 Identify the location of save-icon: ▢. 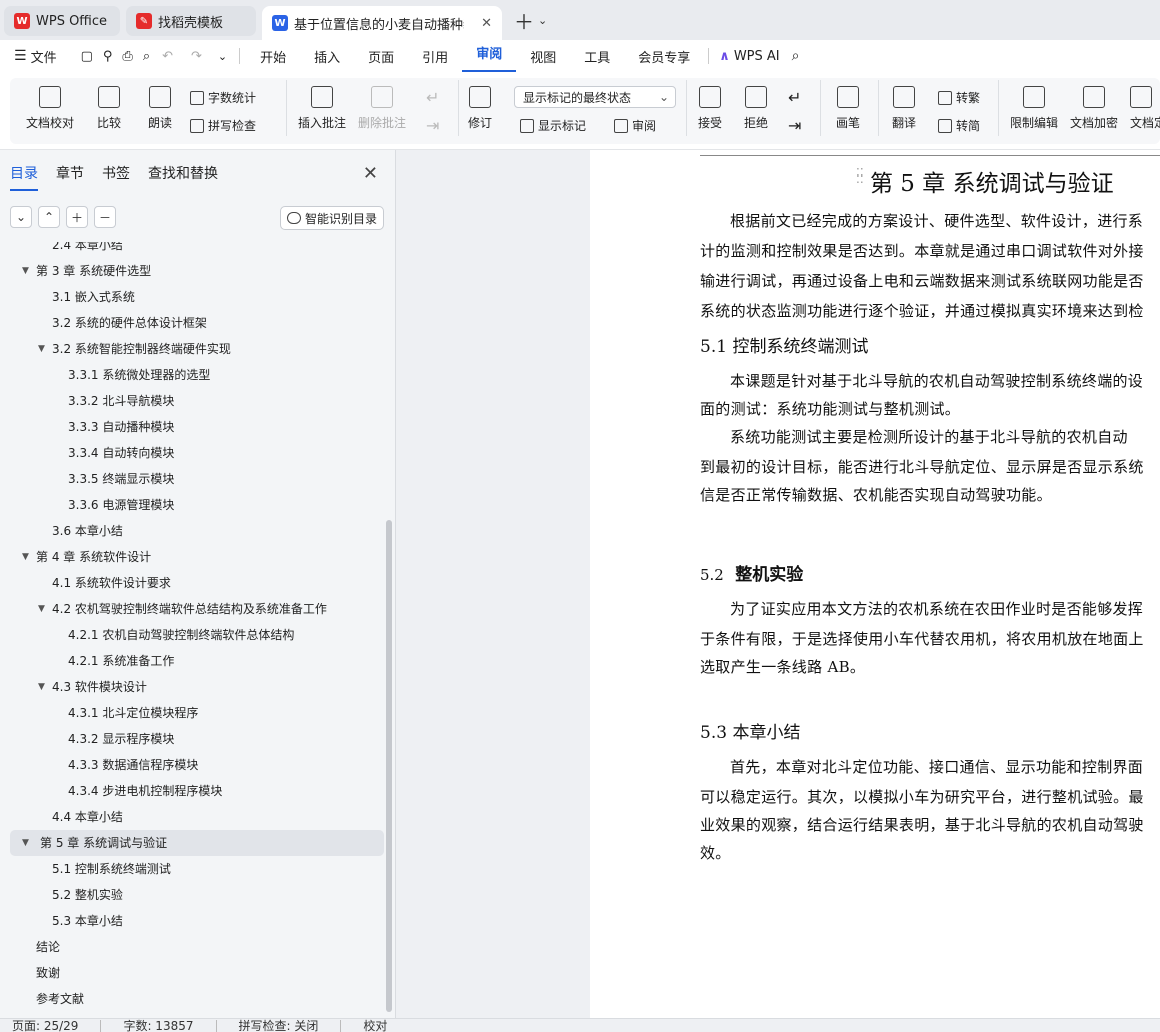
(87, 56).